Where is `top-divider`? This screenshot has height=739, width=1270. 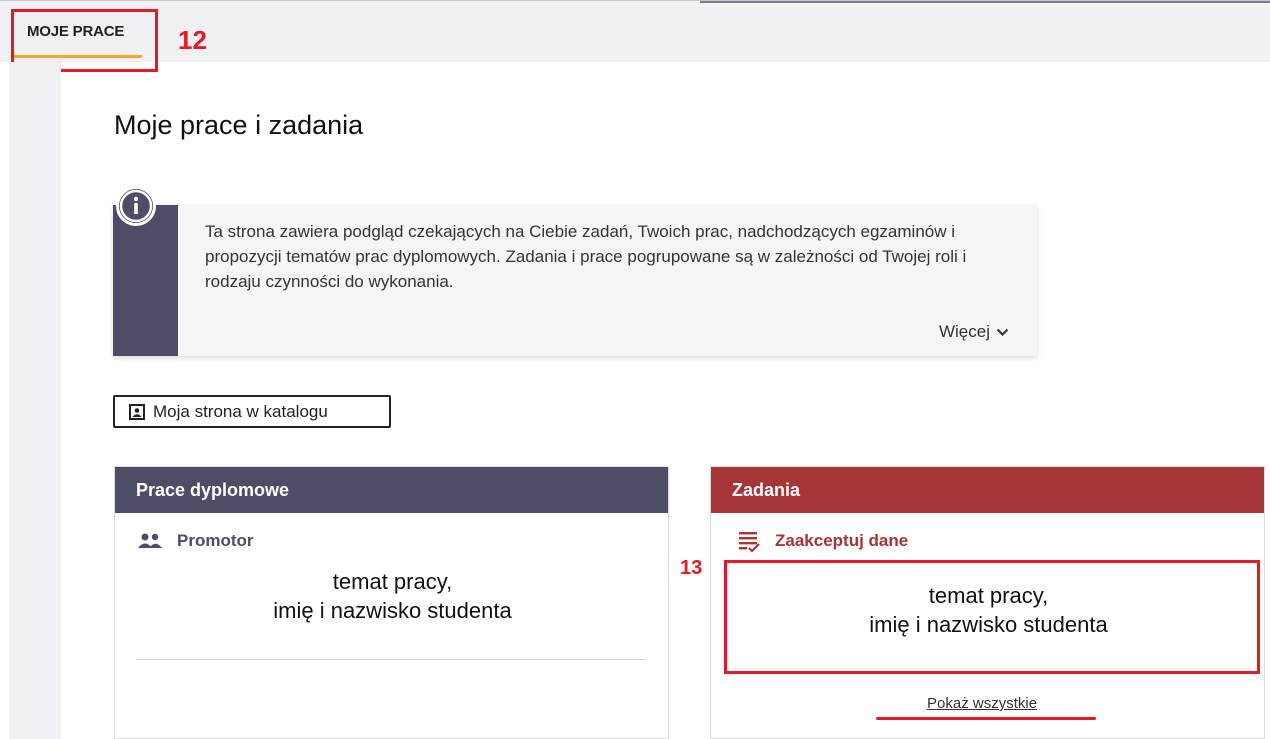 top-divider is located at coordinates (985, 2).